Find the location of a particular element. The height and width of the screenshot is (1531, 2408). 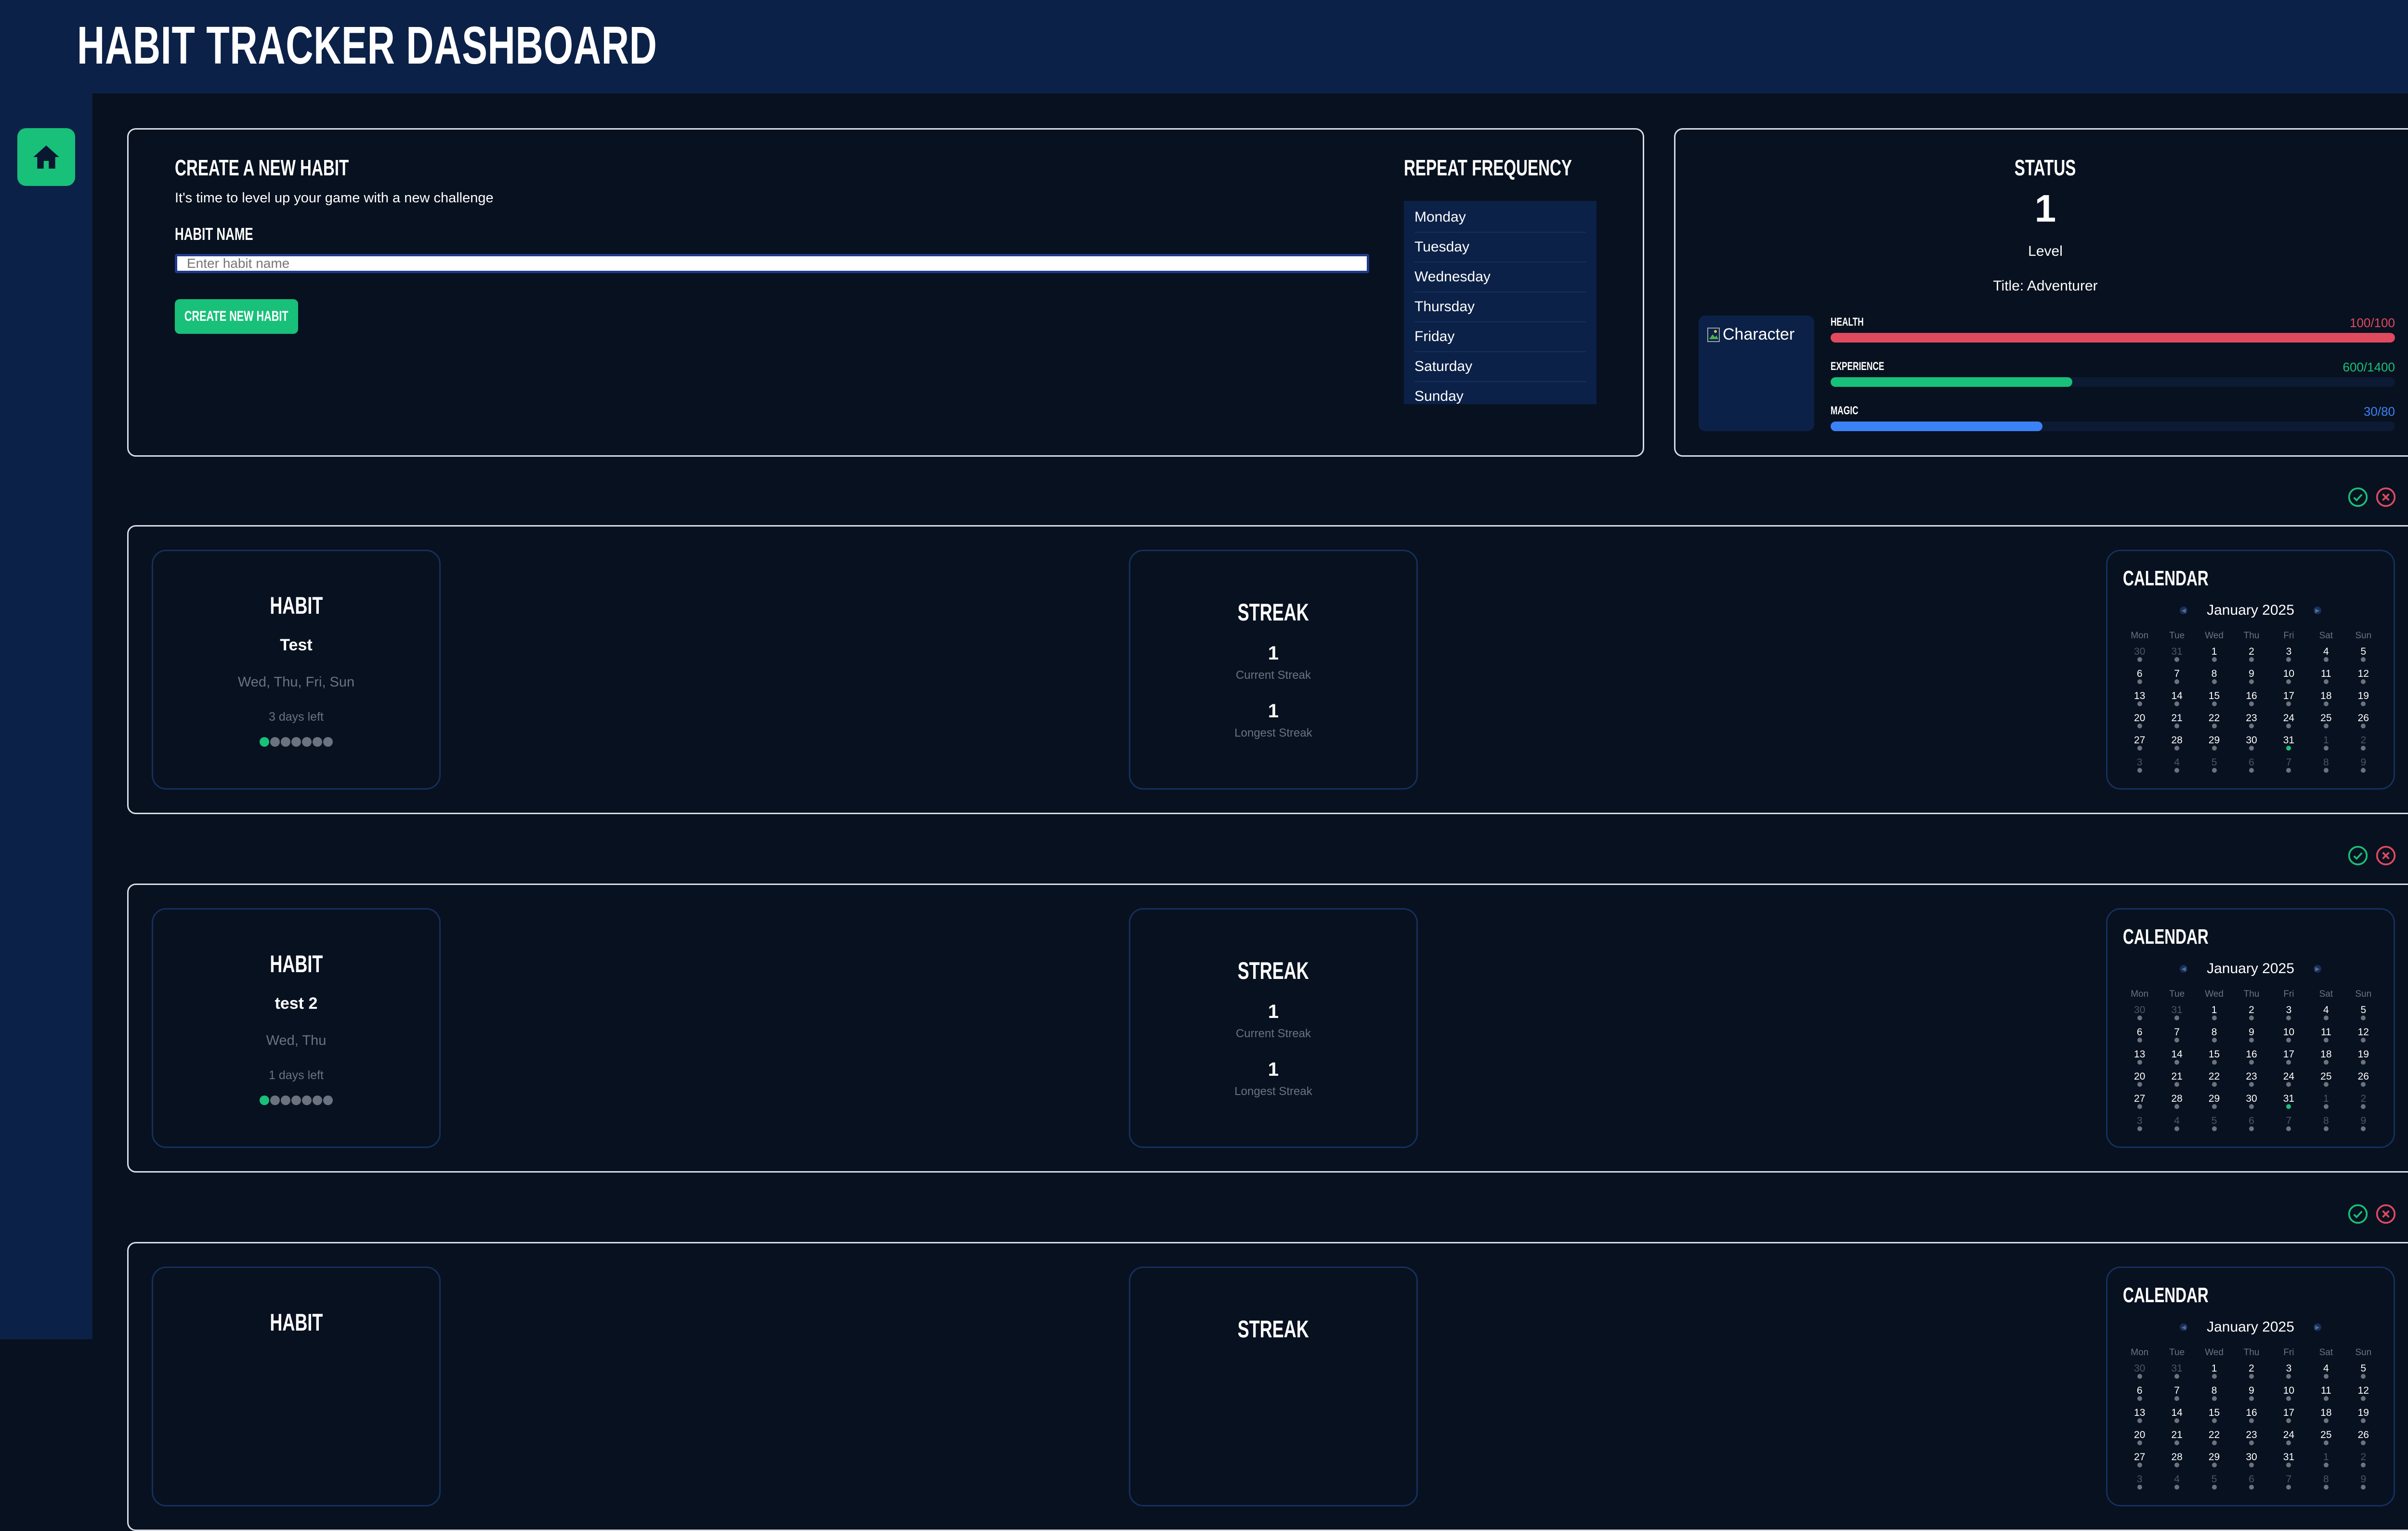

calendar-day: 11 is located at coordinates (2325, 1037).